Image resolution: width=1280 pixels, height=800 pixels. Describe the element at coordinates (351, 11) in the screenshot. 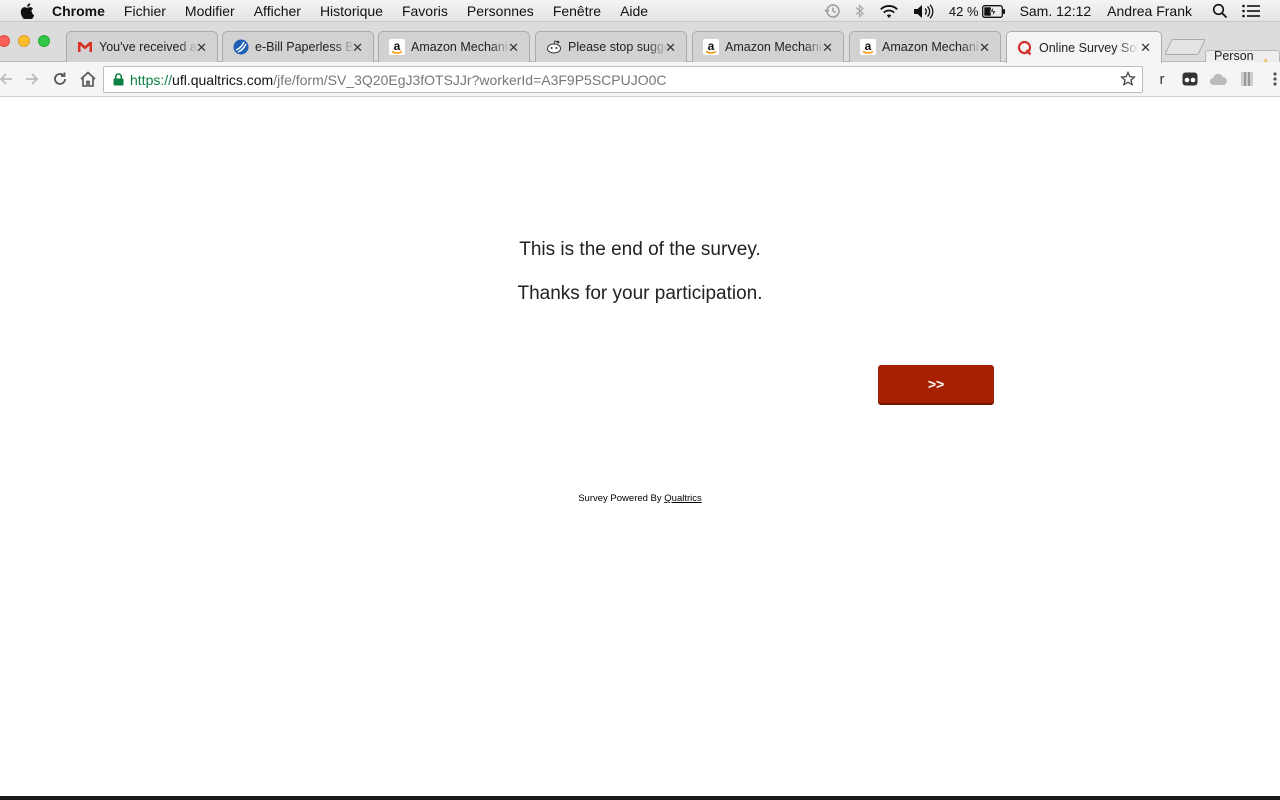

I see `menu-historique: Historique` at that location.